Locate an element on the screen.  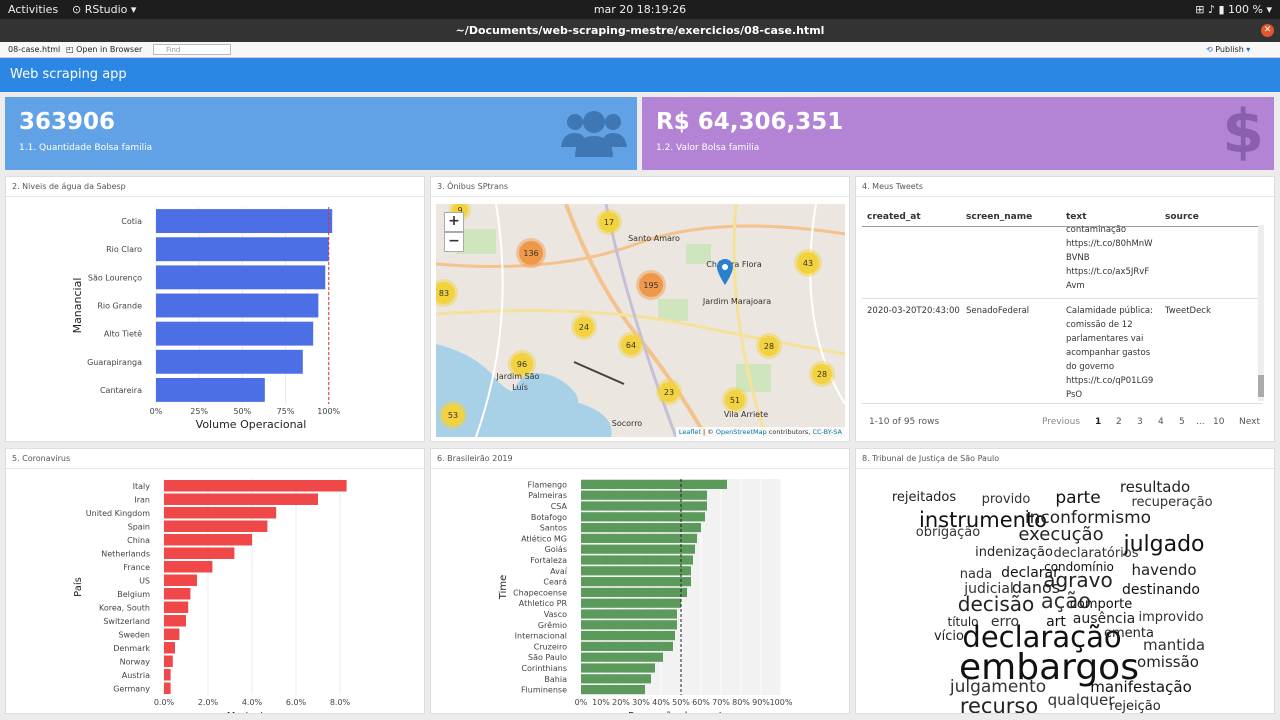
col-source: source is located at coordinates (1182, 217).